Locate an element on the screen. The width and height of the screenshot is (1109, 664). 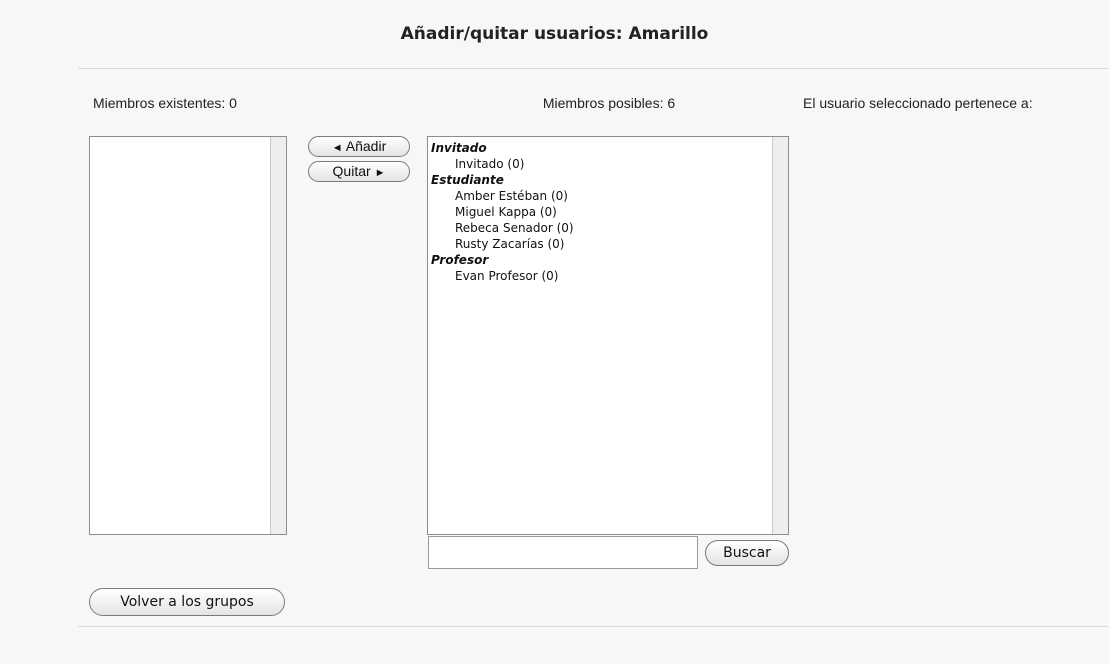
optgroup-label: Estudiante is located at coordinates (467, 180).